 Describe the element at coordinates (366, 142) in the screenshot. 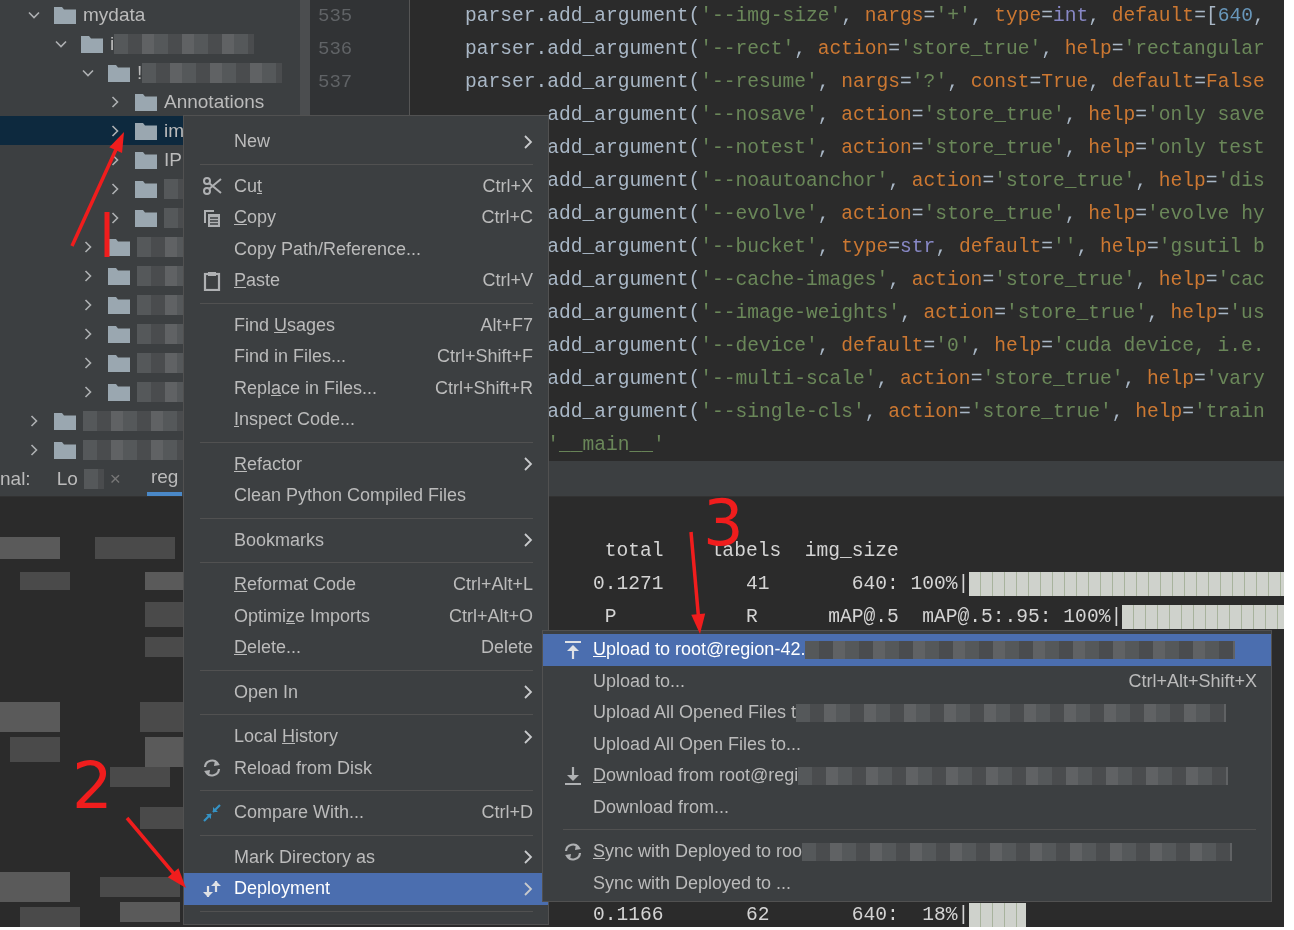

I see `menu-item: New` at that location.